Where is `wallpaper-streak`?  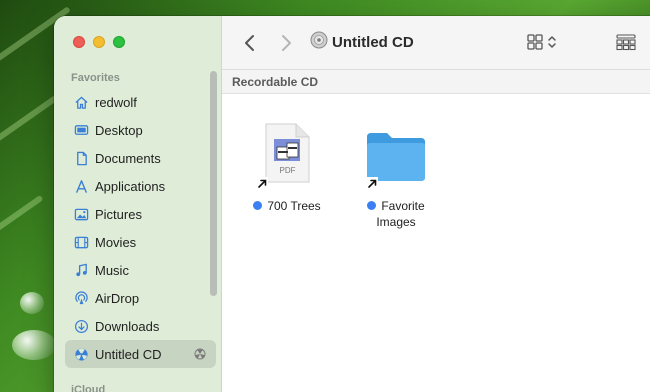
wallpaper-streak is located at coordinates (22, 223).